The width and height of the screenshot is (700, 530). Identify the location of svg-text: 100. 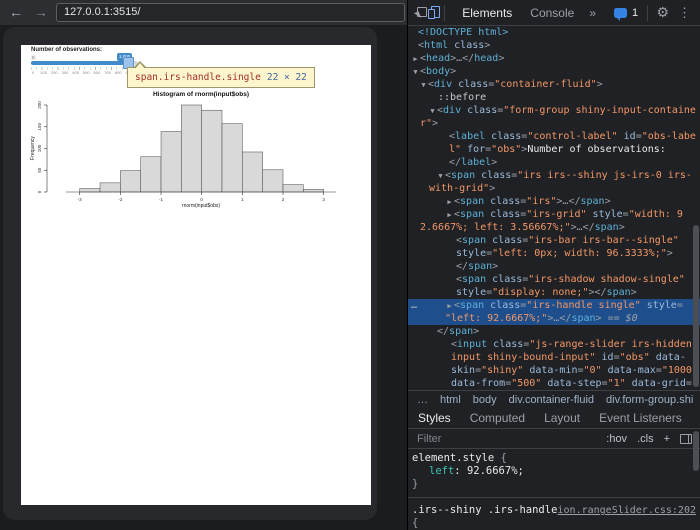
(39, 148).